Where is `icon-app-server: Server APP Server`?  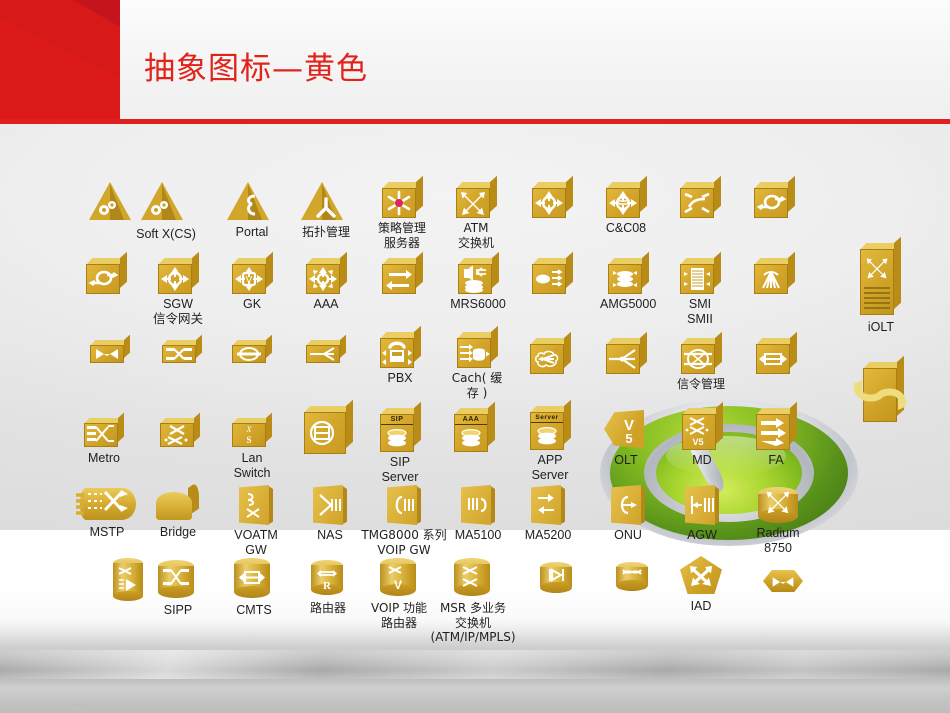 icon-app-server: Server APP Server is located at coordinates (550, 440).